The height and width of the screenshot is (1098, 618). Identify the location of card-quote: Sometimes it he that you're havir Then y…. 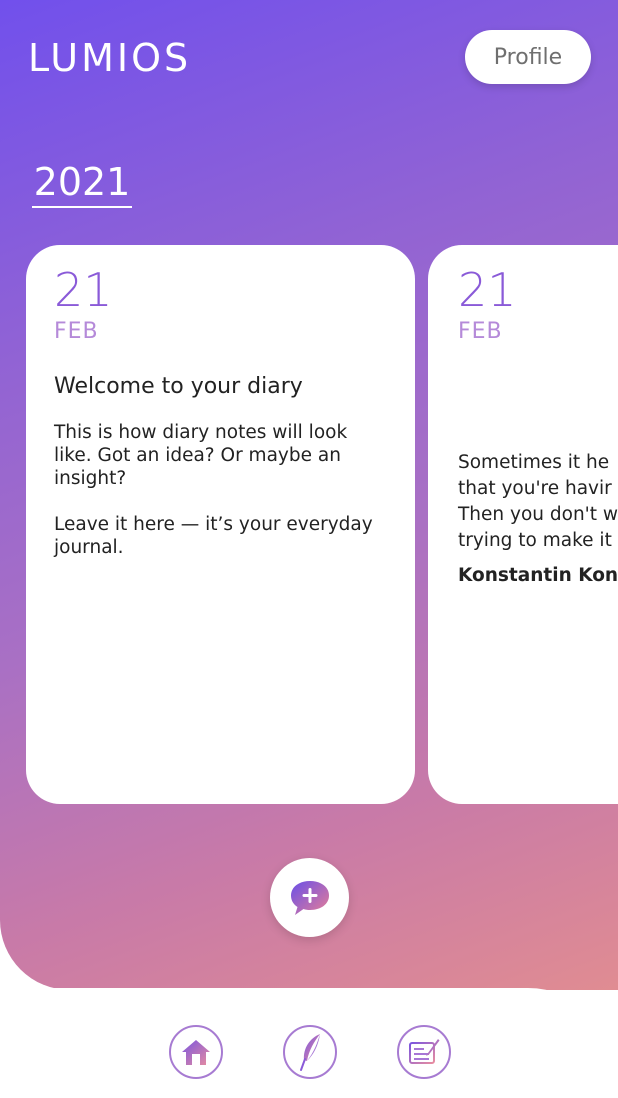
(538, 502).